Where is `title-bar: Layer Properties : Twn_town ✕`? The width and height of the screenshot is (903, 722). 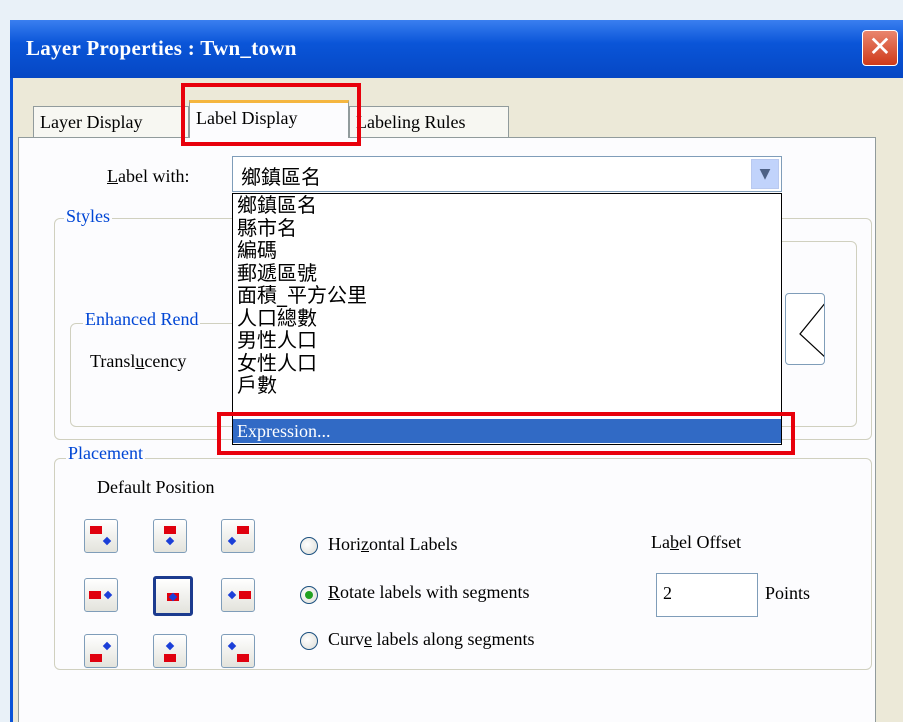 title-bar: Layer Properties : Twn_town ✕ is located at coordinates (456, 49).